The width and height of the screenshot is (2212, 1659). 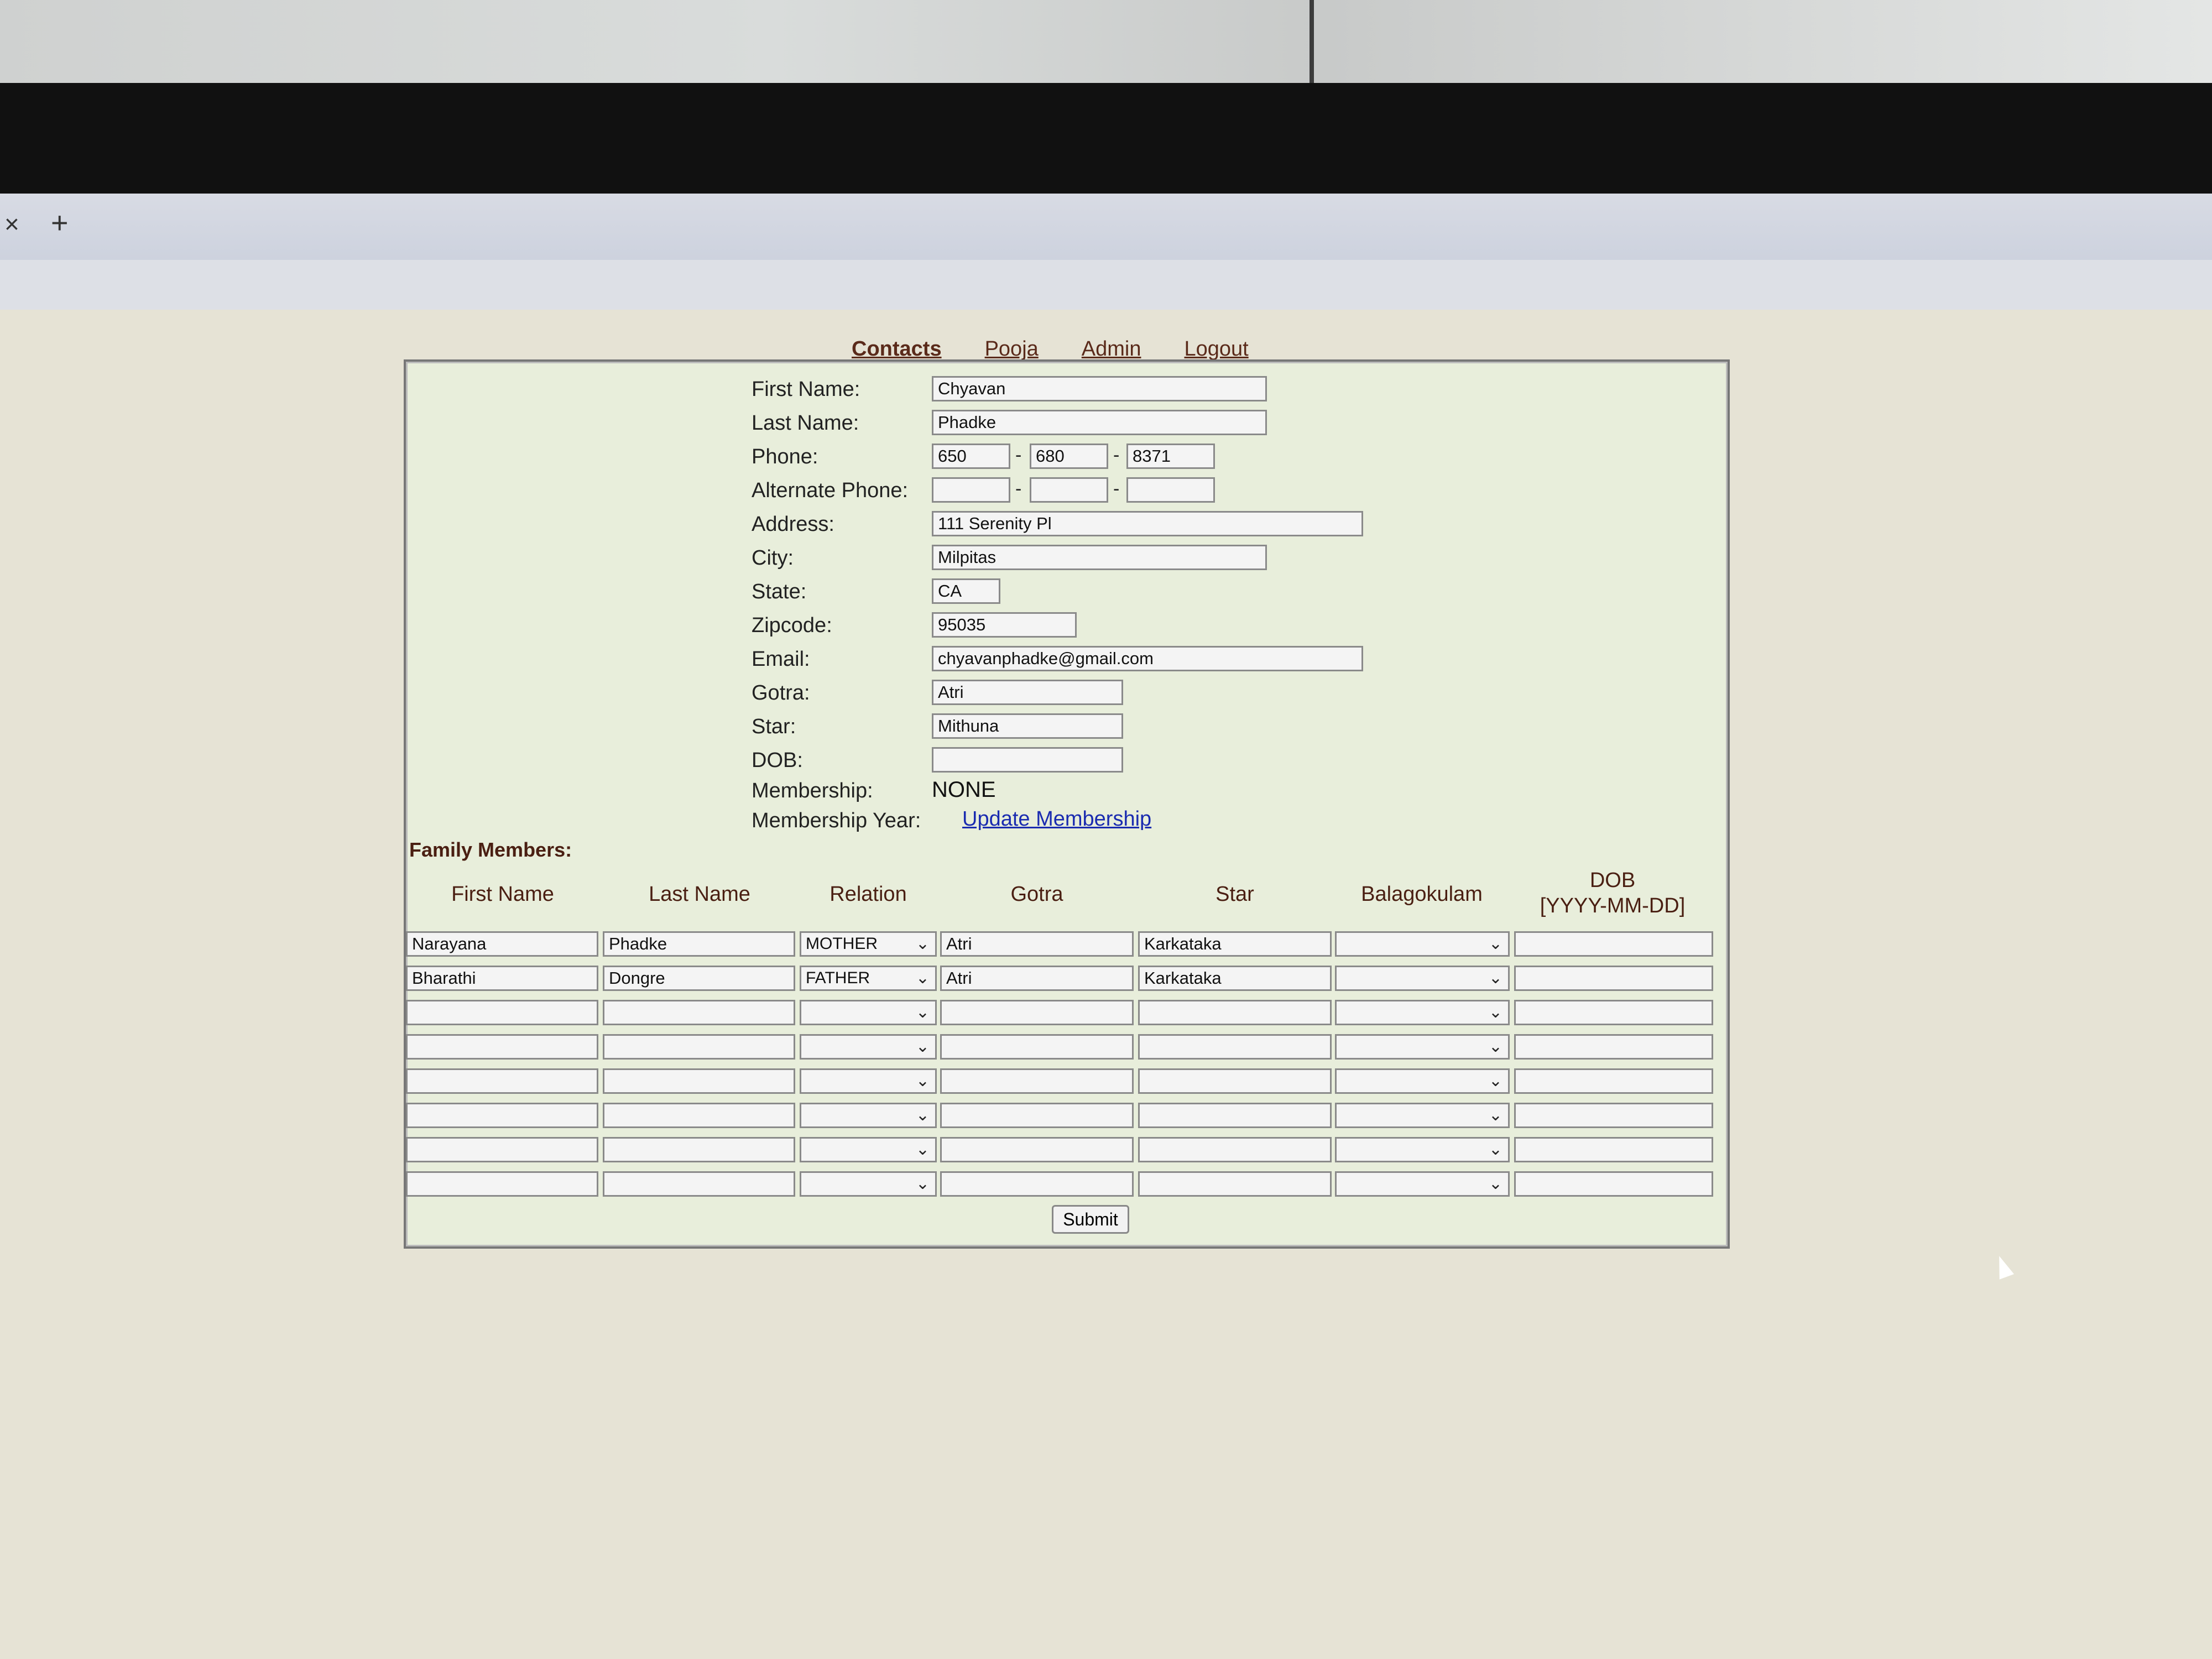 What do you see at coordinates (1106, 285) in the screenshot?
I see `browser-toolbar` at bounding box center [1106, 285].